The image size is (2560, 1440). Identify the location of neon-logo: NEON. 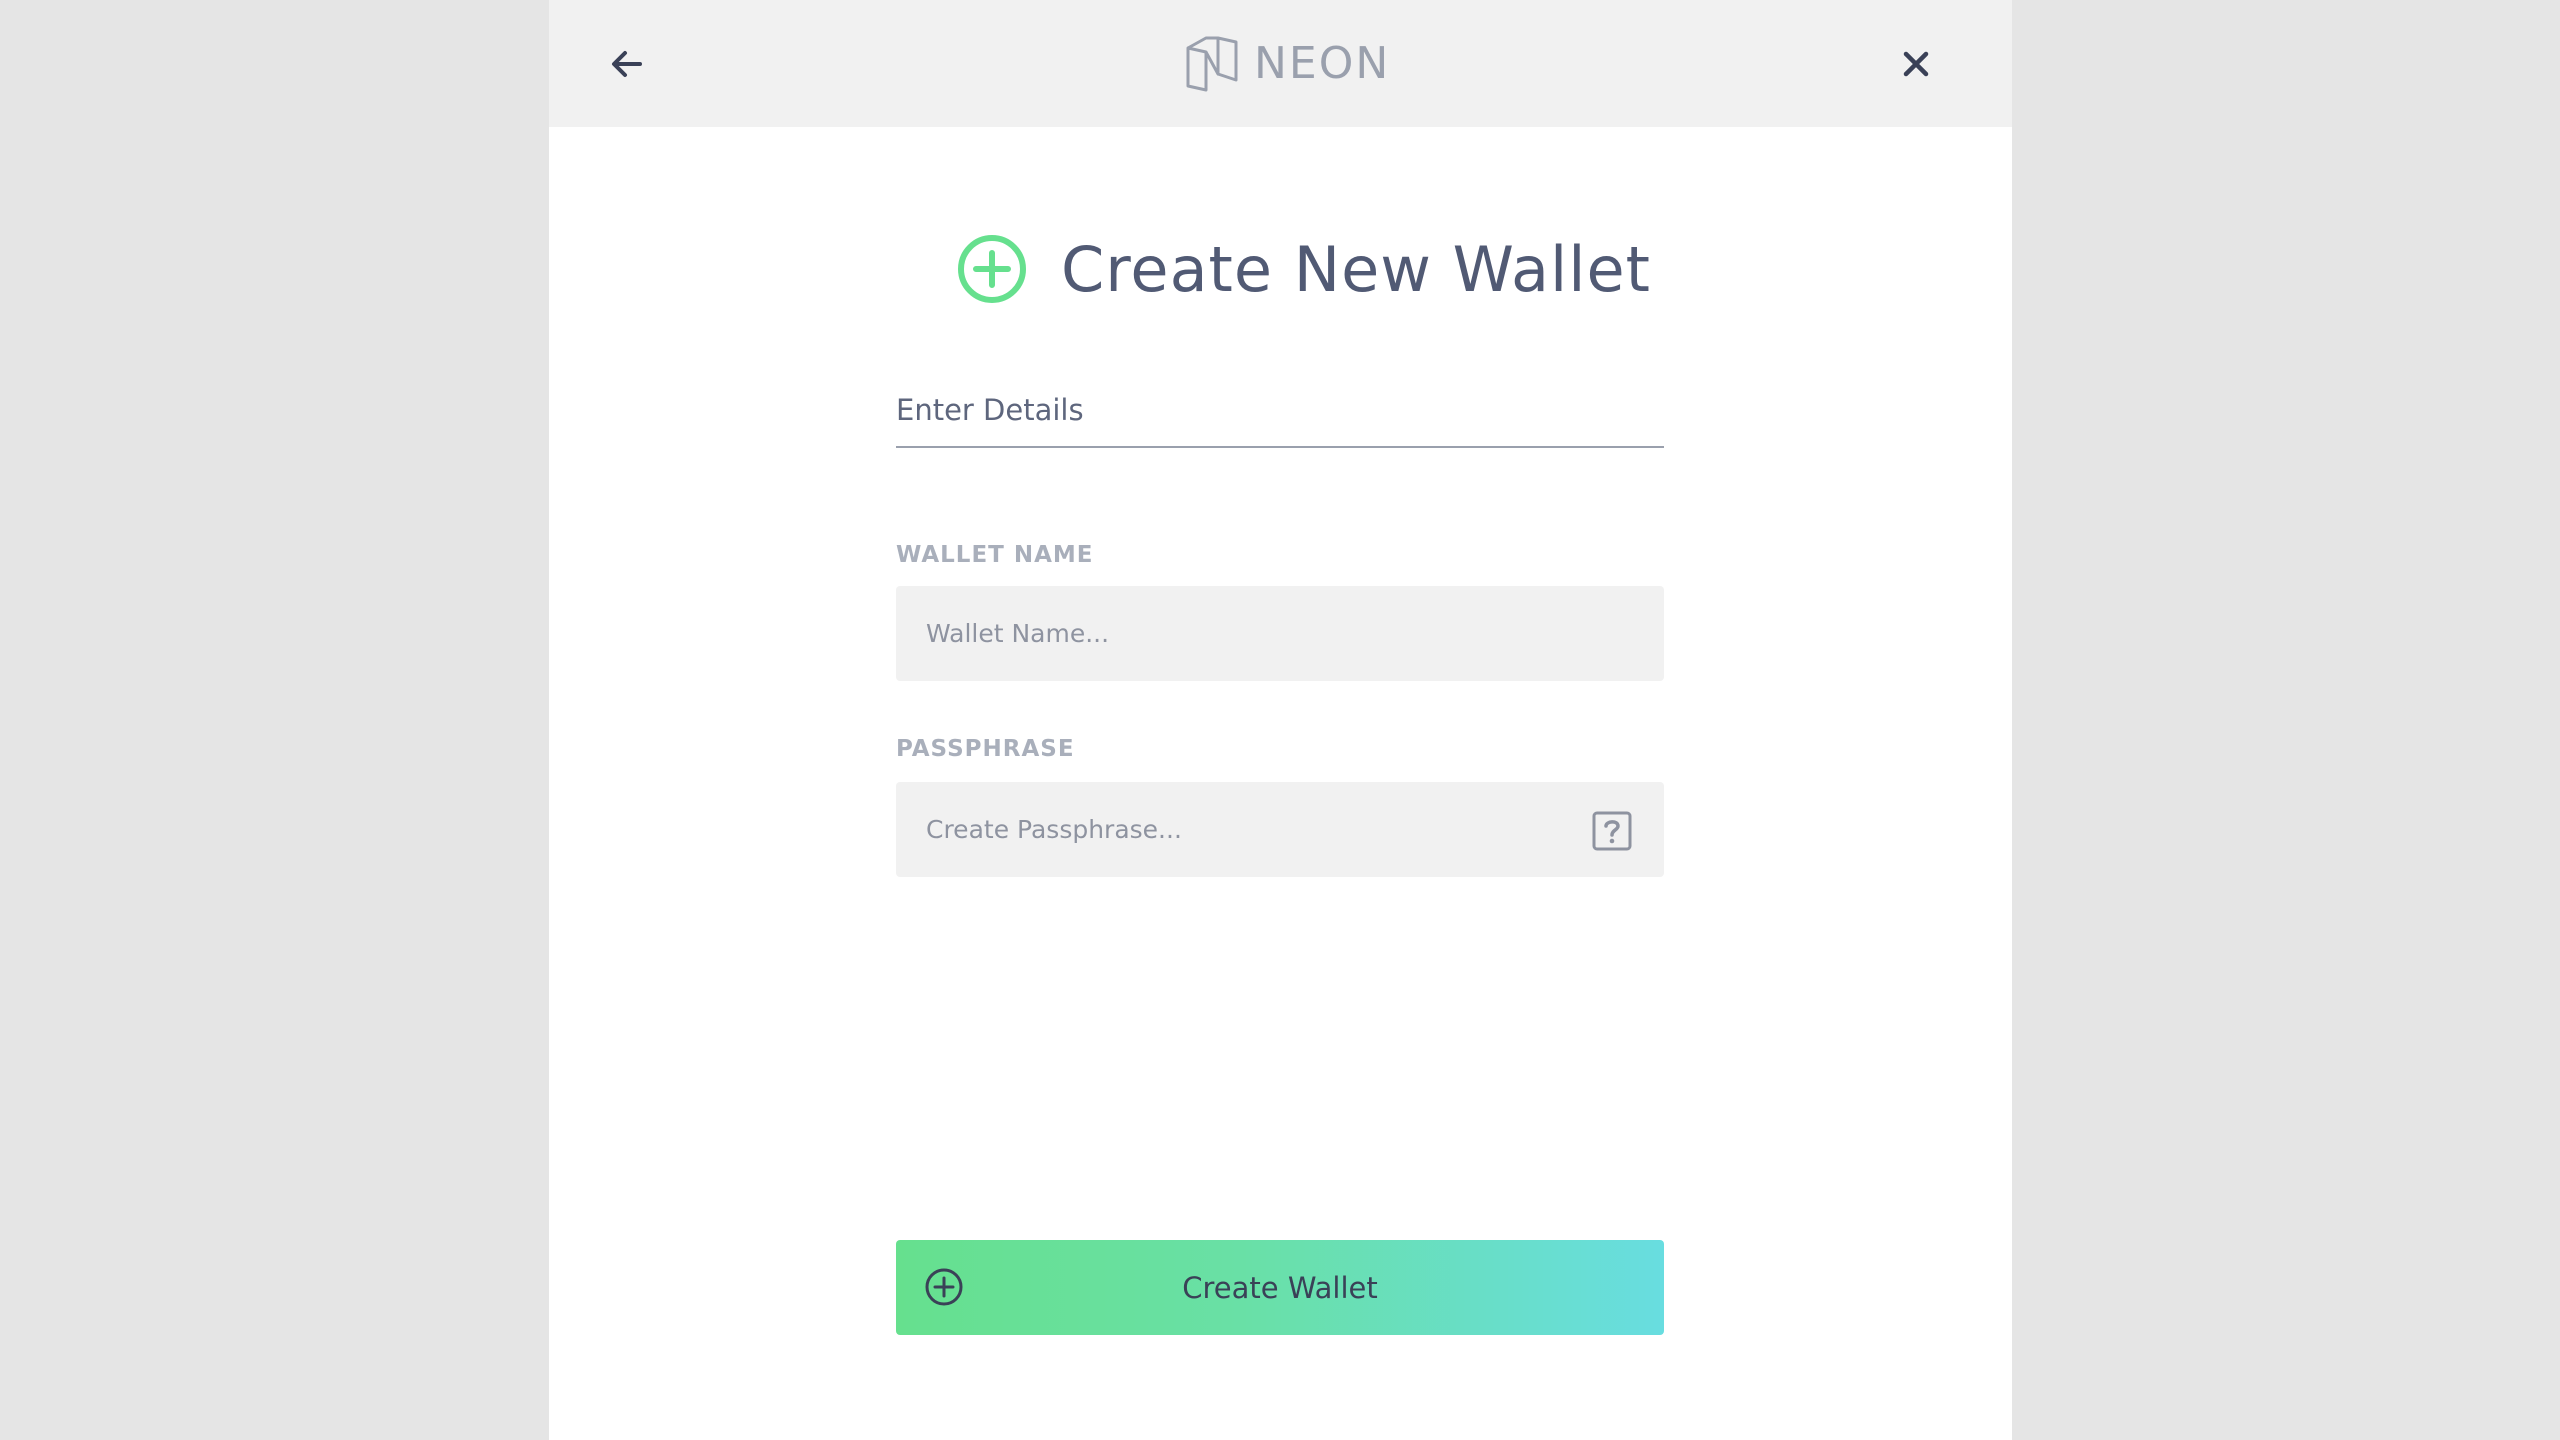
(1287, 63).